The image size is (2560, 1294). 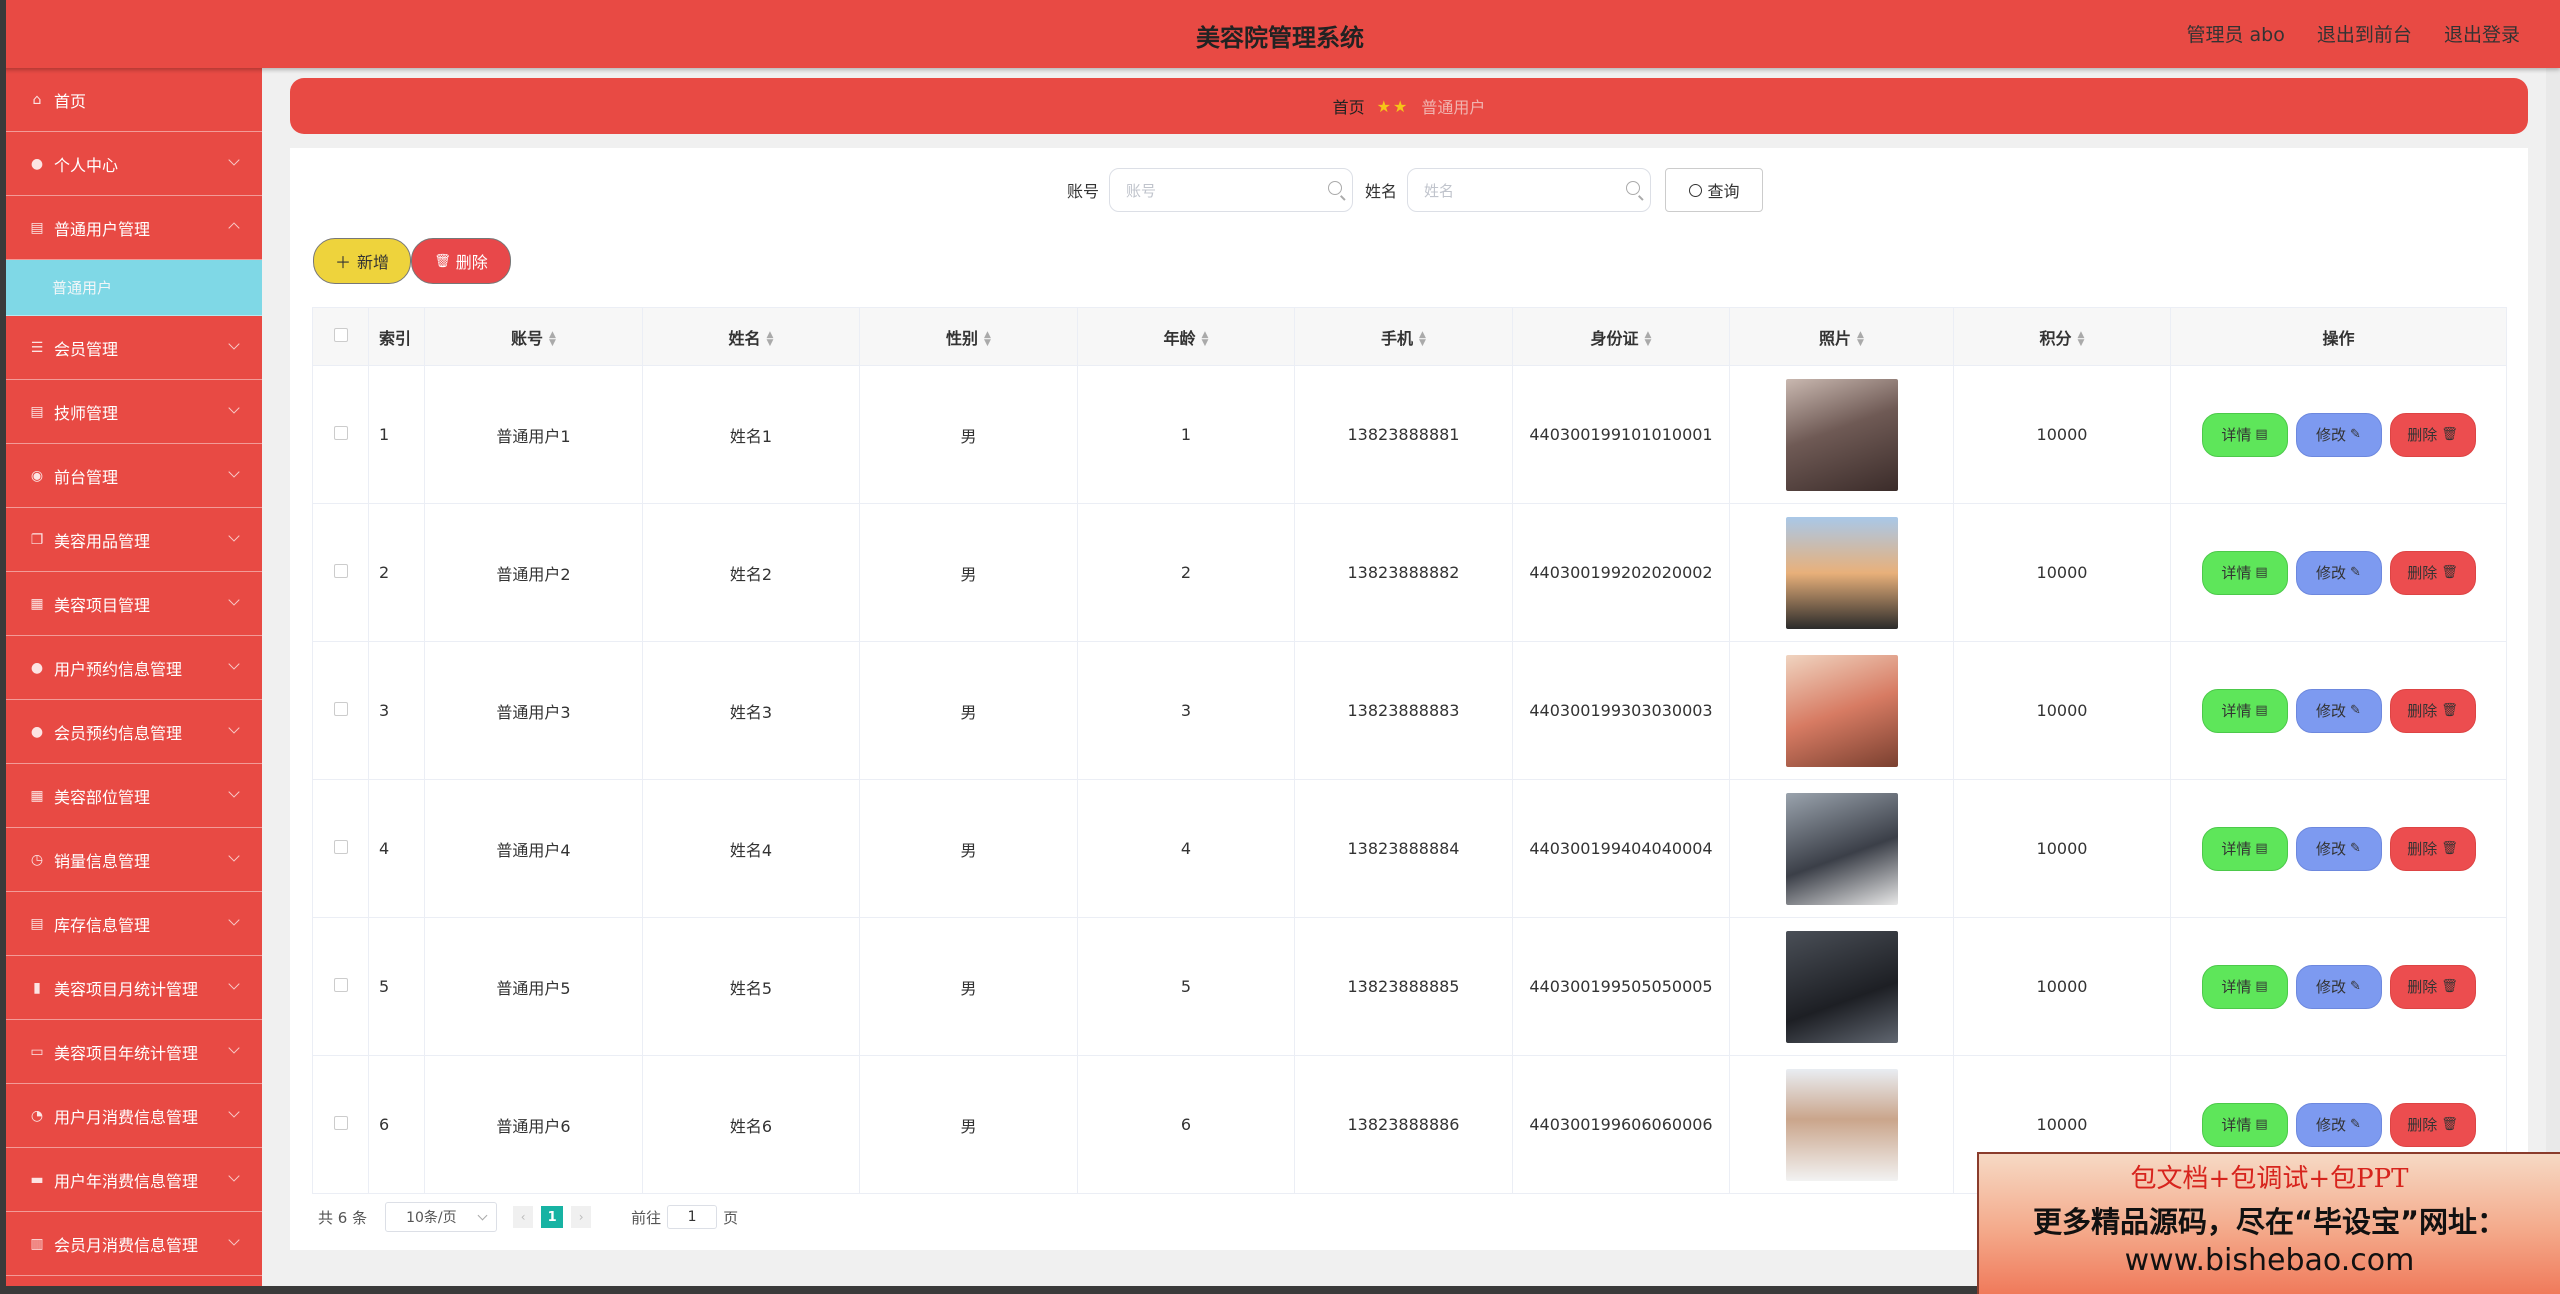 What do you see at coordinates (2482, 35) in the screenshot?
I see `logout-link: 退出登录` at bounding box center [2482, 35].